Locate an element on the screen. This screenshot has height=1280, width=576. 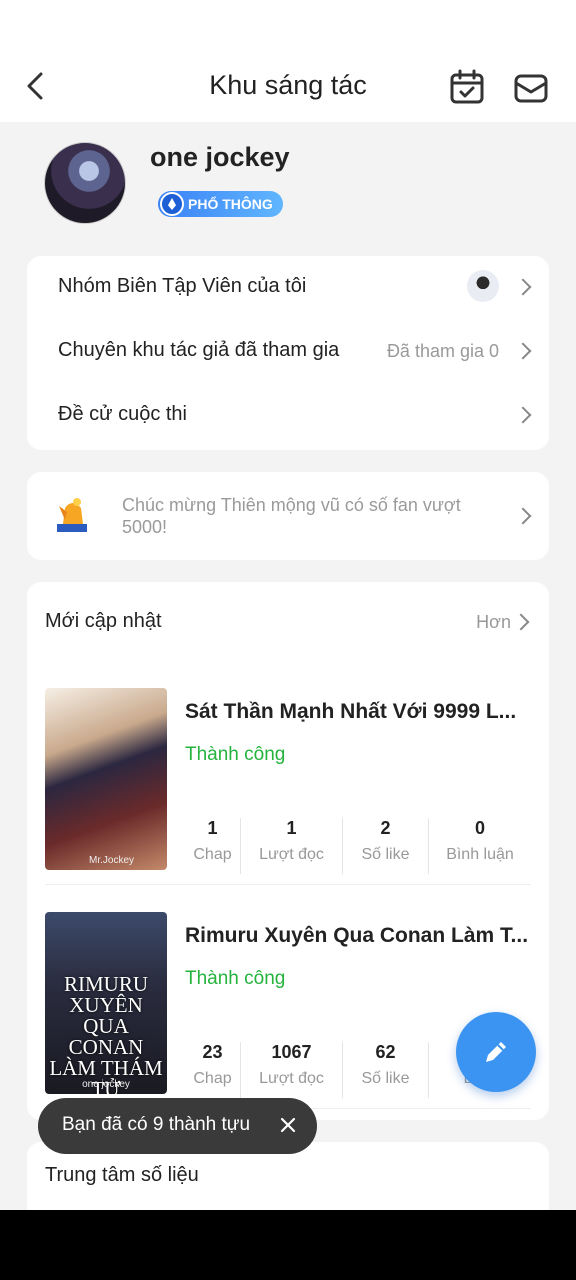
stat-value: 62 is located at coordinates (385, 1052).